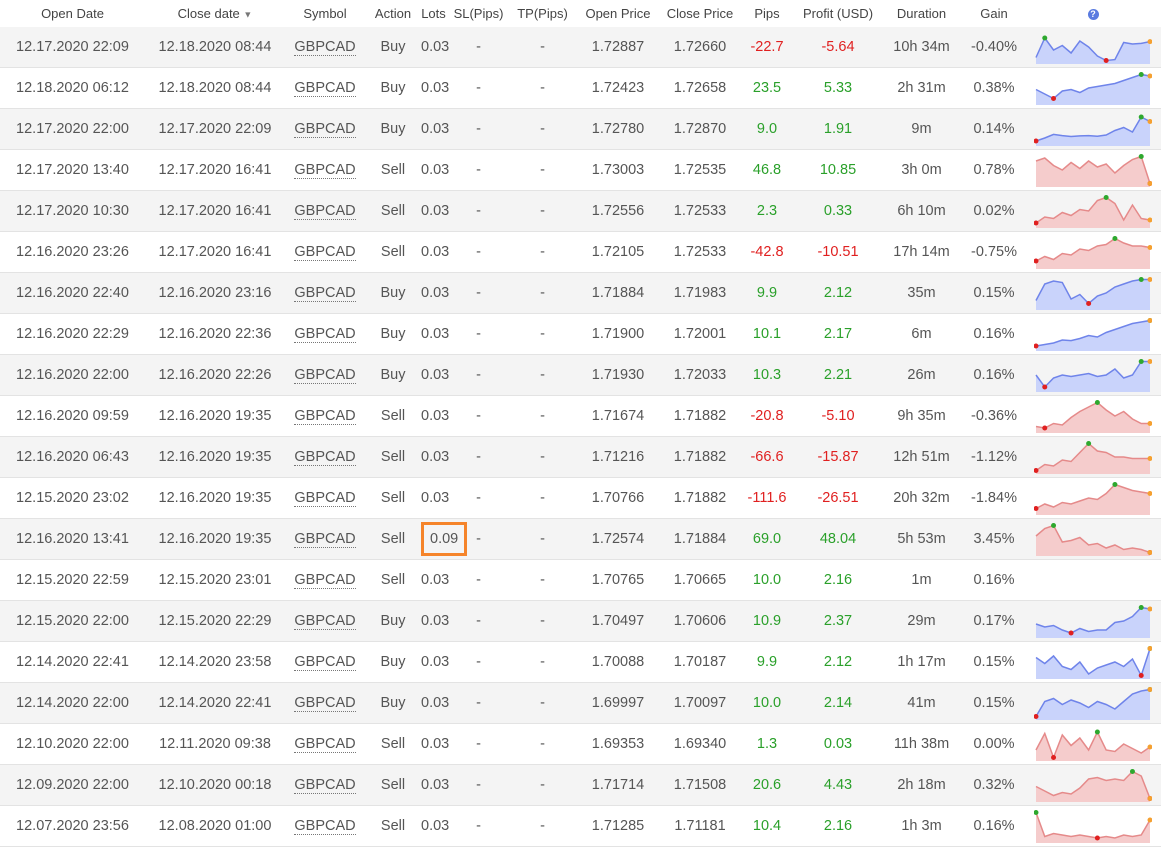 The image size is (1161, 848). I want to click on col-open-price: Open Price, so click(618, 13).